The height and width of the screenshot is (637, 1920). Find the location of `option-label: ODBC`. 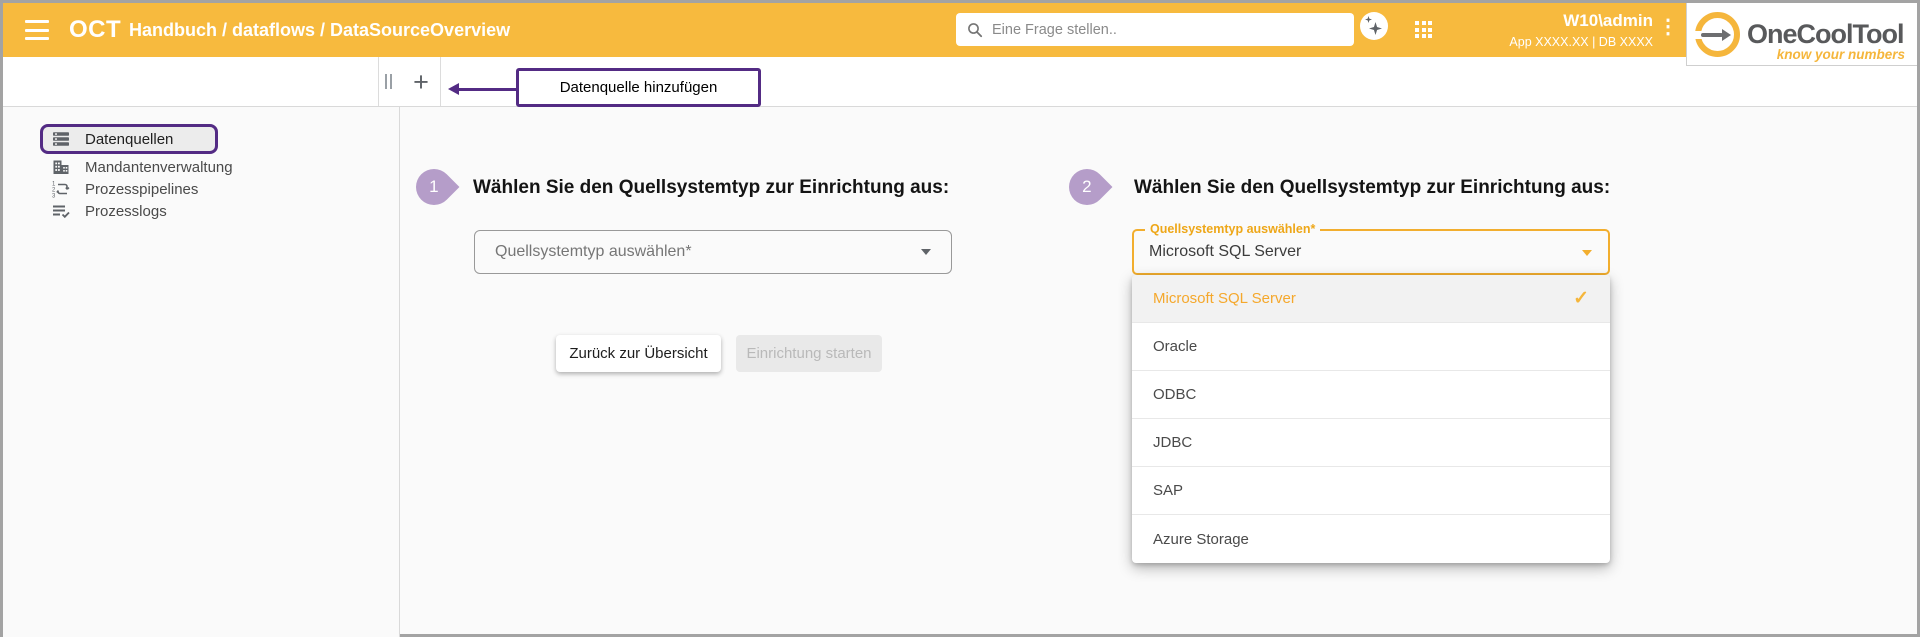

option-label: ODBC is located at coordinates (1175, 394).